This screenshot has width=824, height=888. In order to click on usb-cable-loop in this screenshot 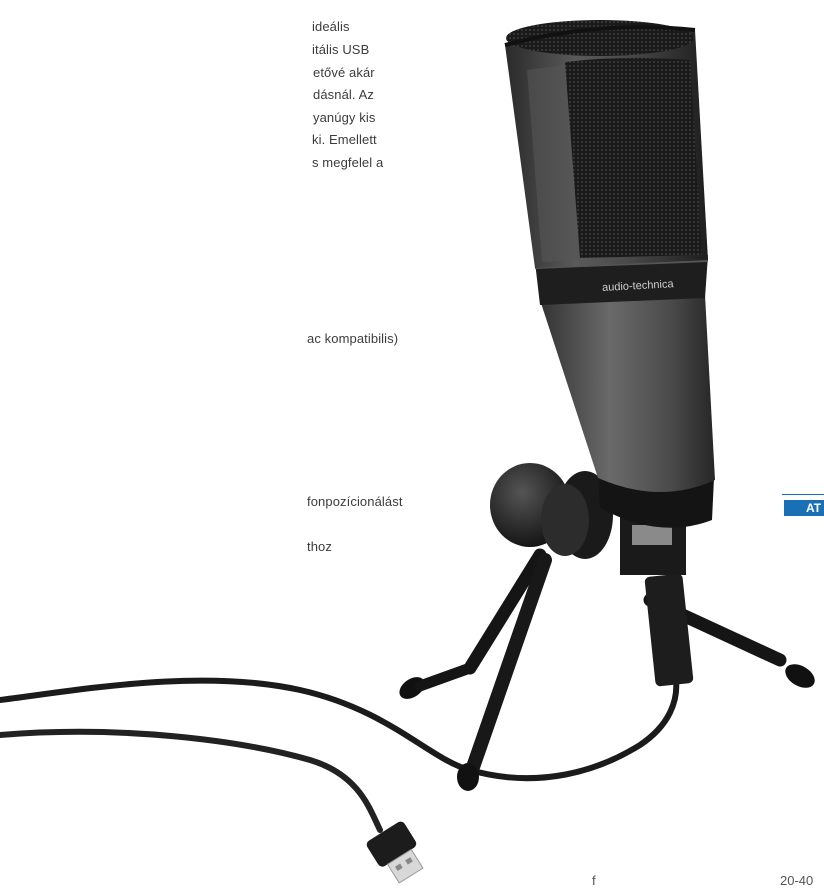, I will do `click(191, 780)`.